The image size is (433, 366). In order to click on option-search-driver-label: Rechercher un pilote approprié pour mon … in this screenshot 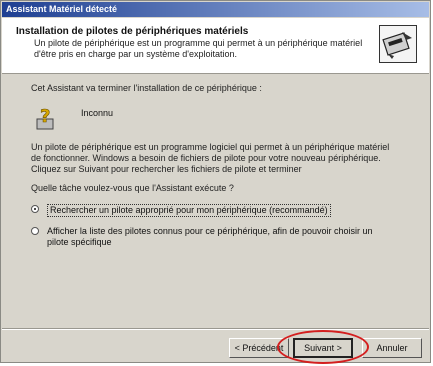, I will do `click(189, 210)`.